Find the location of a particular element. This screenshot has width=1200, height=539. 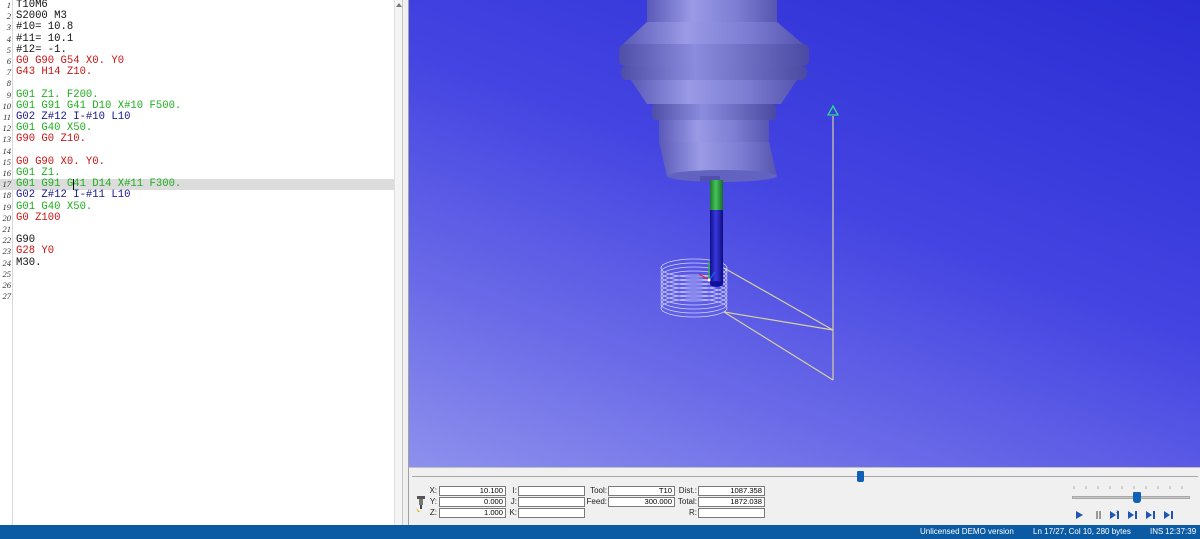

line-number: 10 is located at coordinates (7, 105).